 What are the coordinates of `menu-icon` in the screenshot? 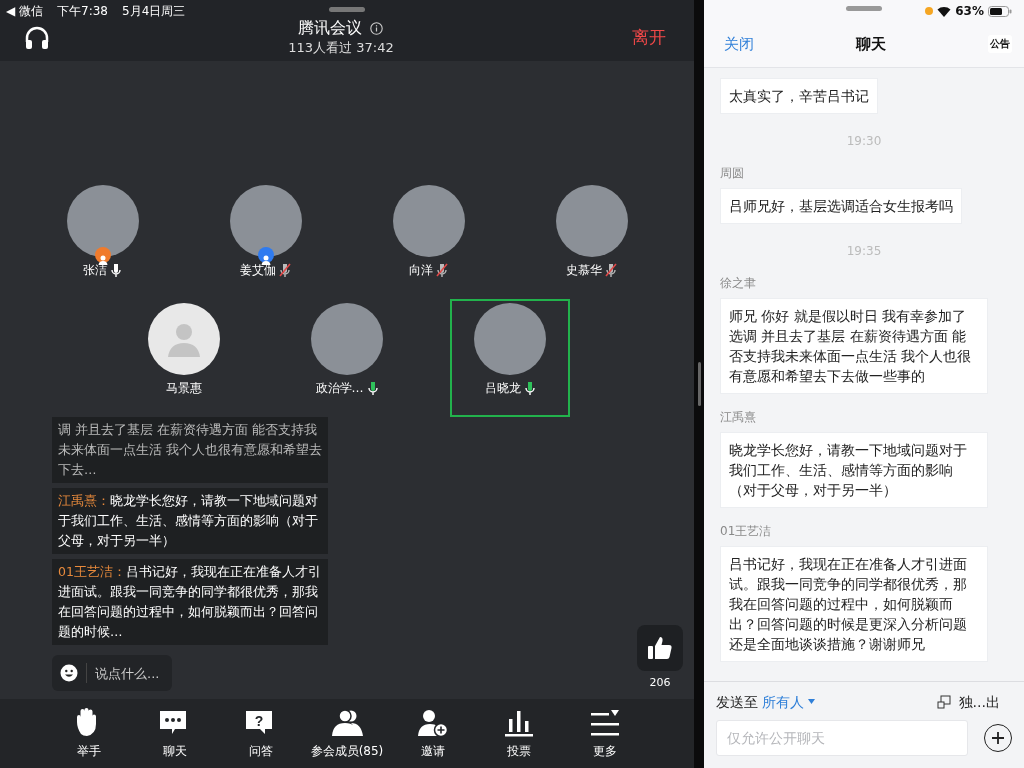 It's located at (605, 722).